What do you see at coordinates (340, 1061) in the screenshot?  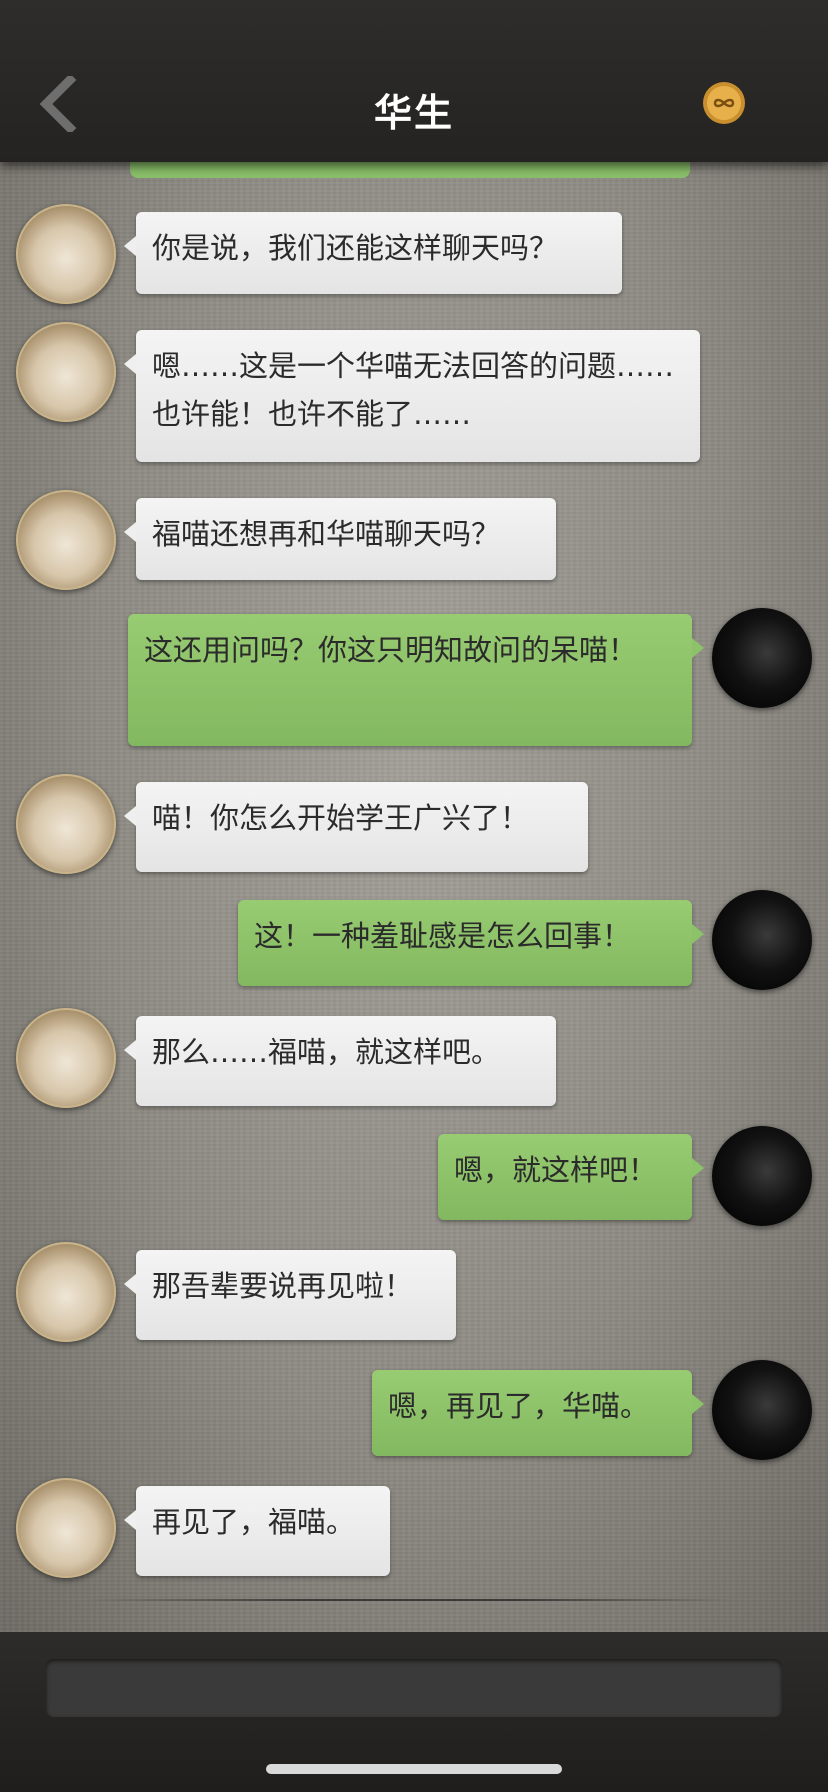 I see `incoming-message-bubble: 那么……福喵，就这样吧。` at bounding box center [340, 1061].